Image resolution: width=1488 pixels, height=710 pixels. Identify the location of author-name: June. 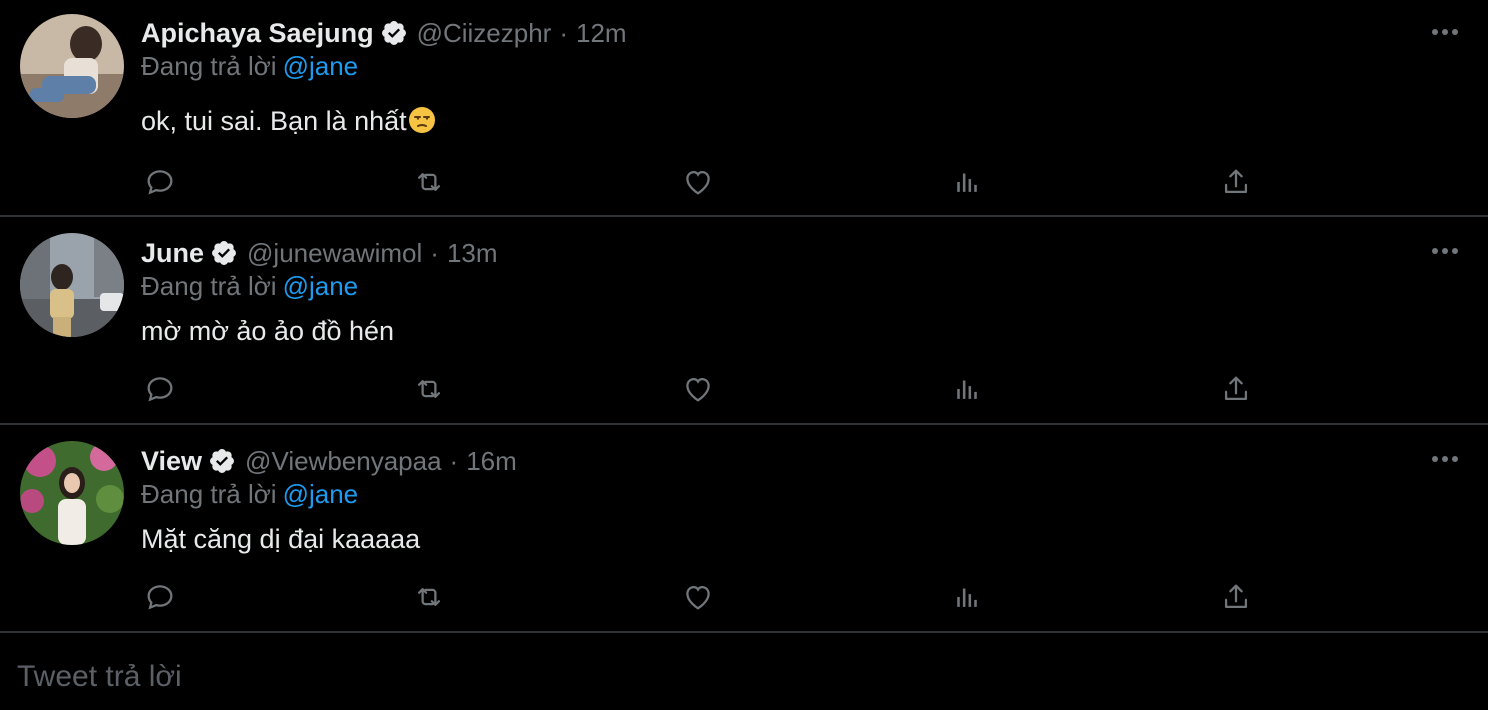
(172, 253).